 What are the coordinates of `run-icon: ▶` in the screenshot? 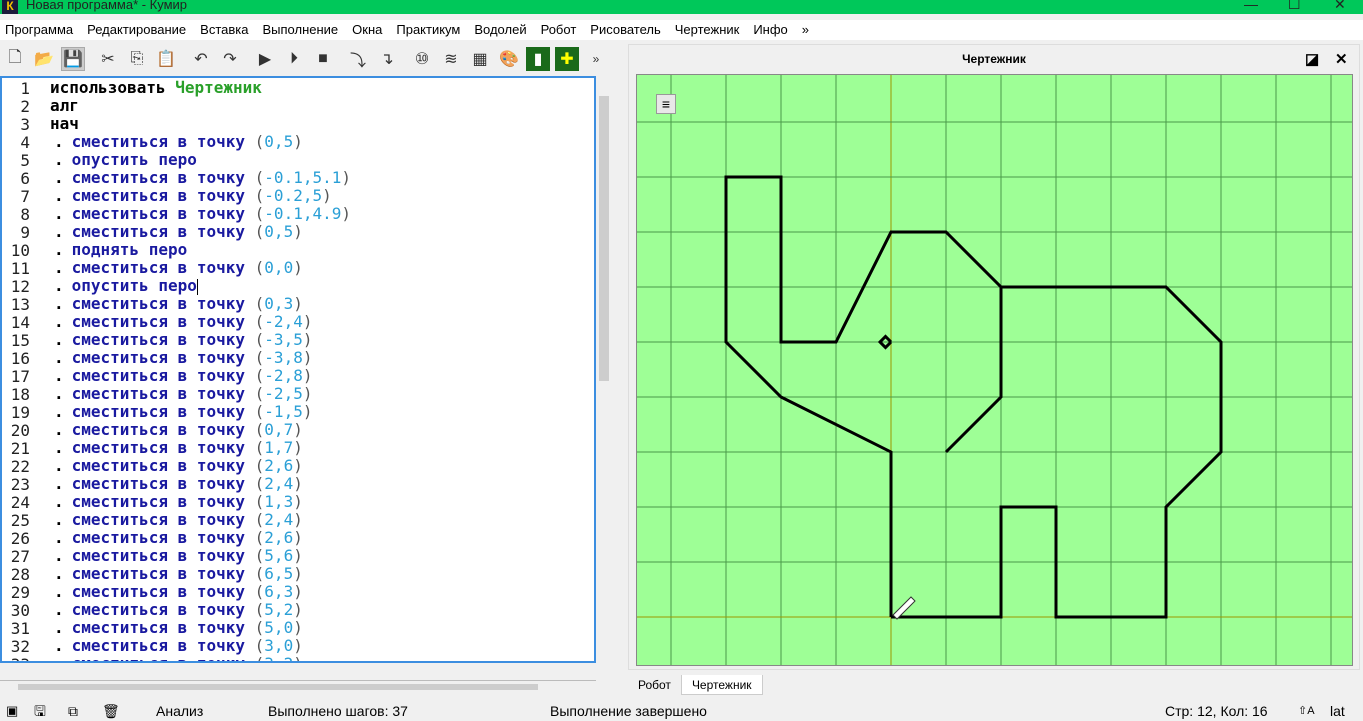 It's located at (265, 59).